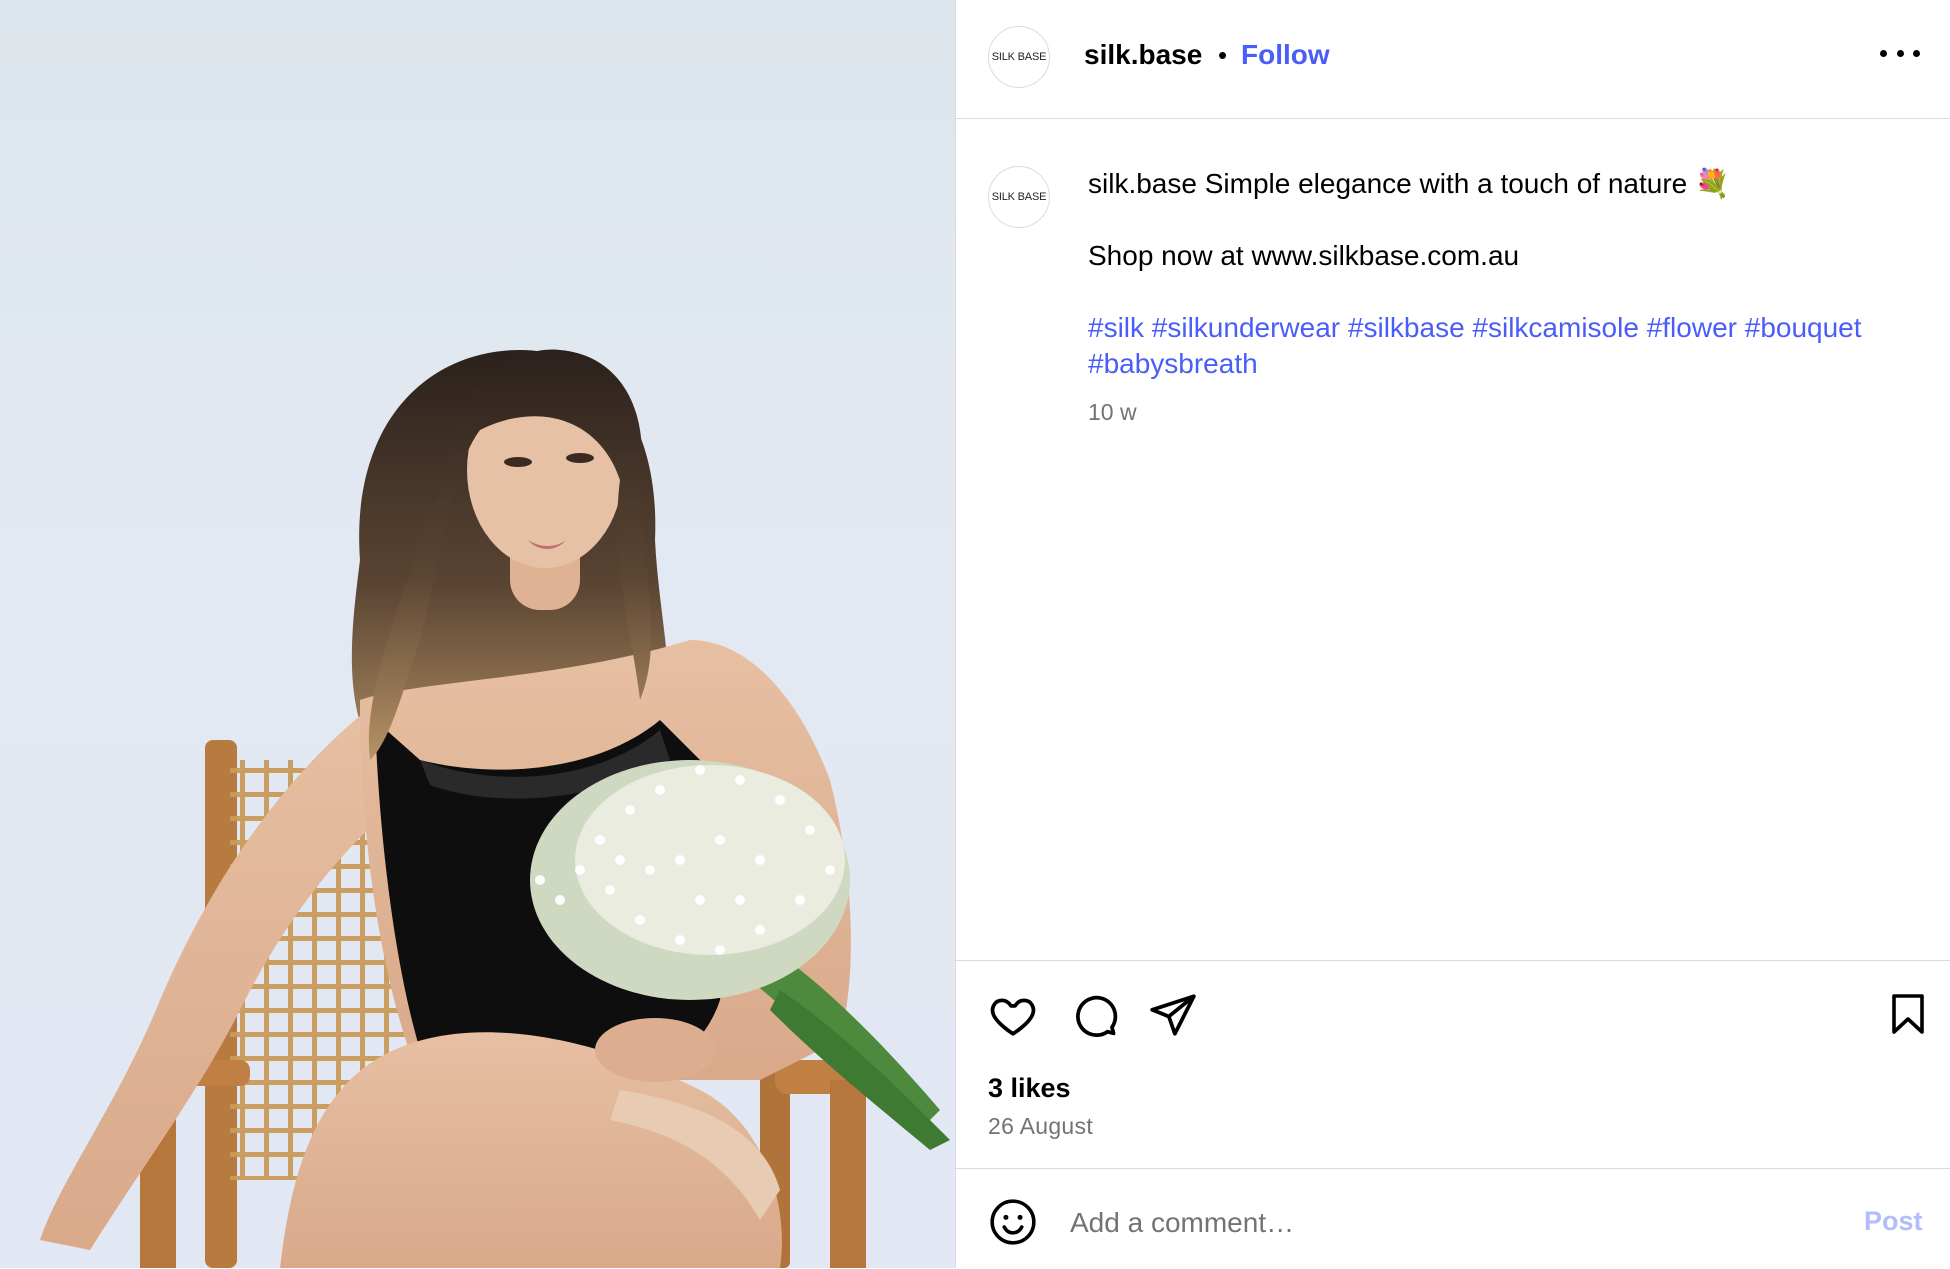 This screenshot has width=1950, height=1269. I want to click on comment-icon-svg, so click(1097, 1016).